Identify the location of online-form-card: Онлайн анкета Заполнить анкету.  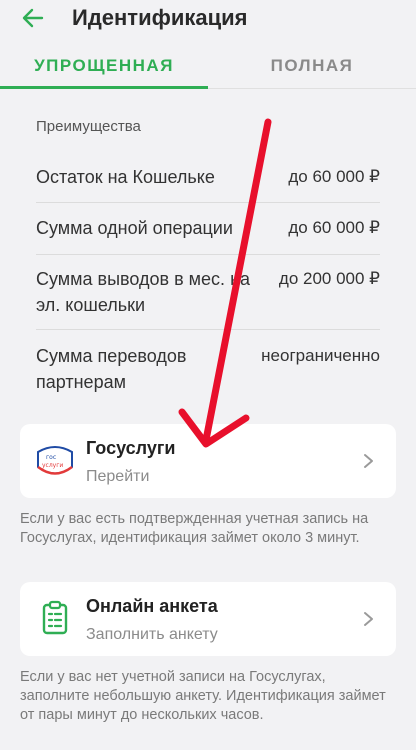
(208, 619).